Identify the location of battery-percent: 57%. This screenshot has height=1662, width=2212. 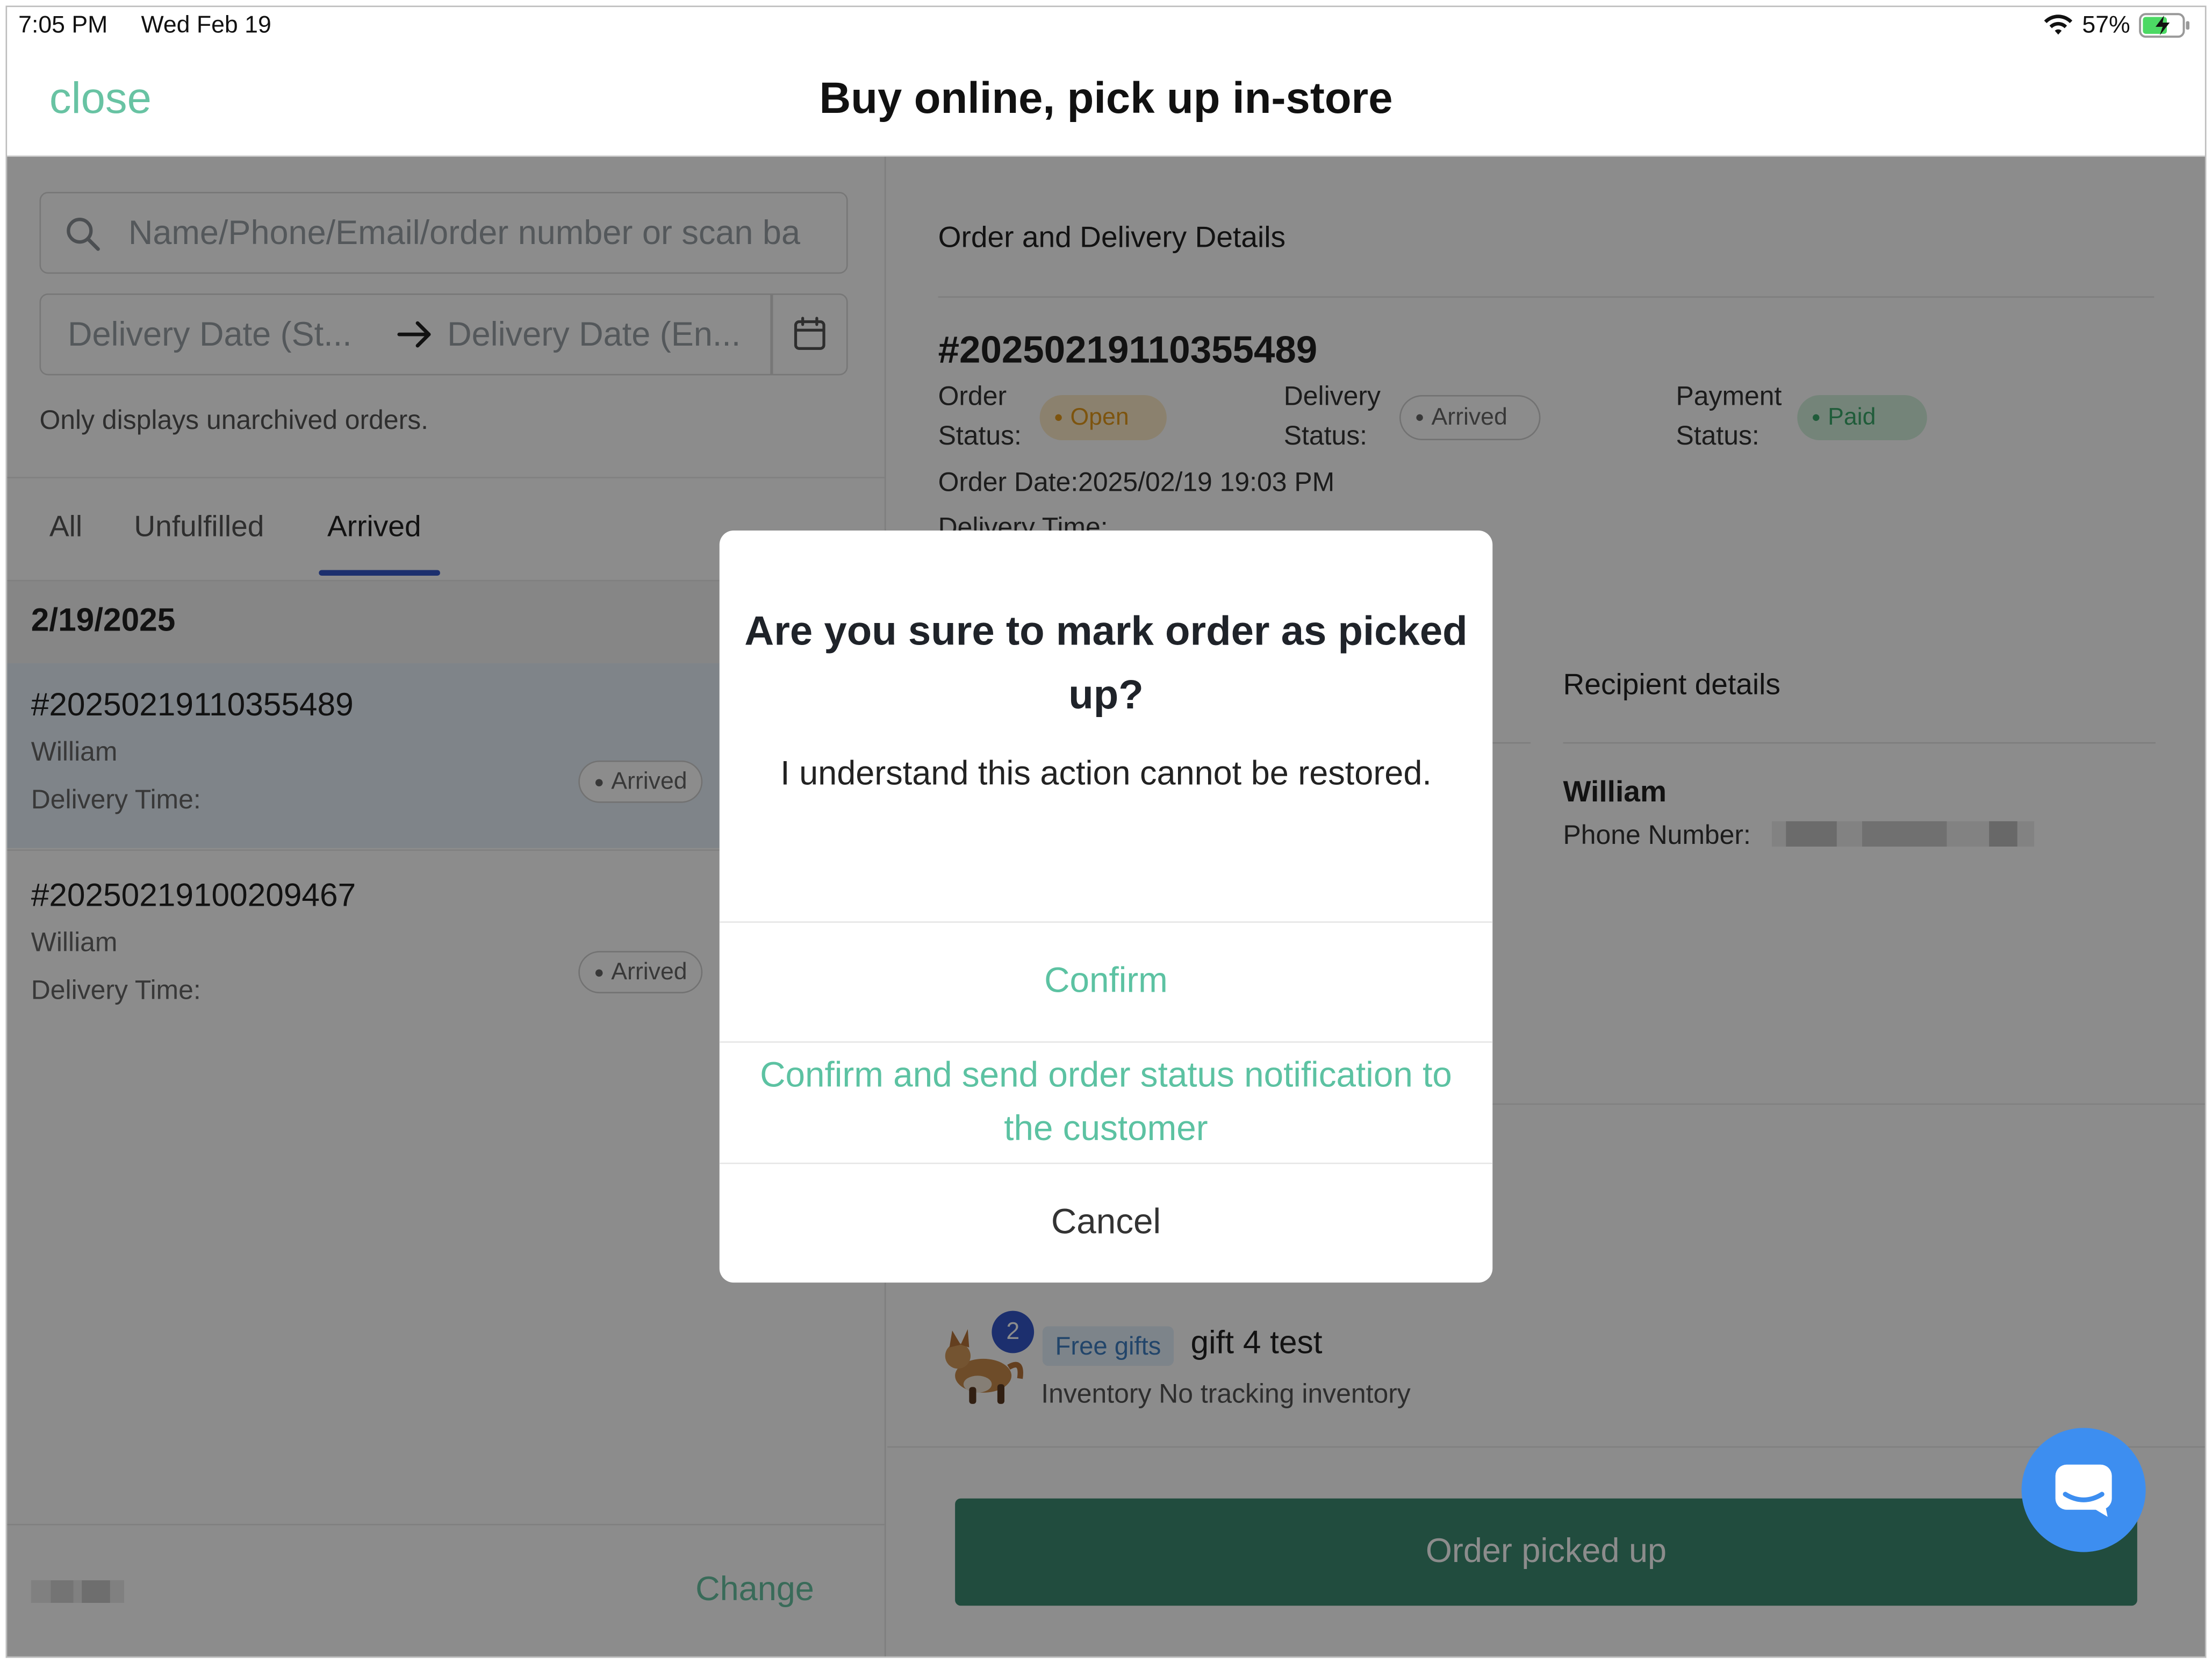
(2106, 24).